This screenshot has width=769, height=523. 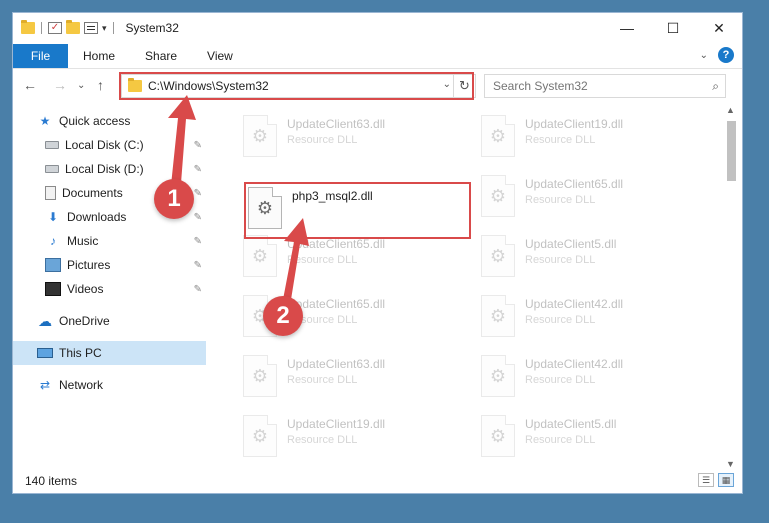 What do you see at coordinates (715, 86) in the screenshot?
I see `search-icon: ⌕` at bounding box center [715, 86].